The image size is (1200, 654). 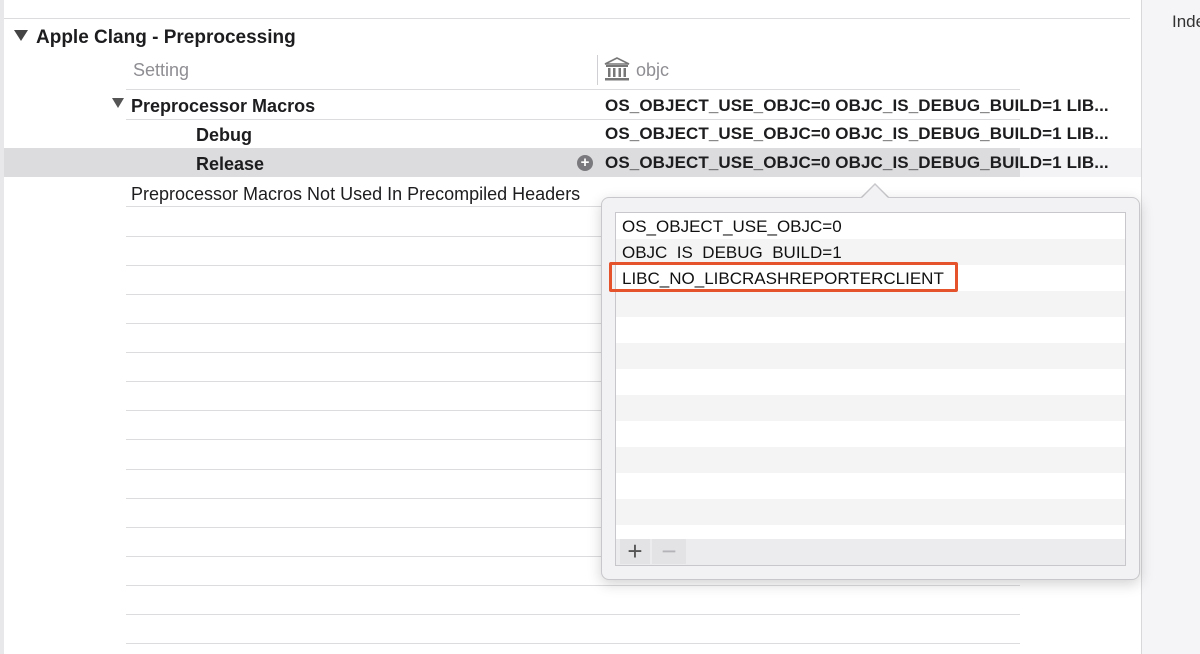 What do you see at coordinates (230, 164) in the screenshot?
I see `release-label: Release` at bounding box center [230, 164].